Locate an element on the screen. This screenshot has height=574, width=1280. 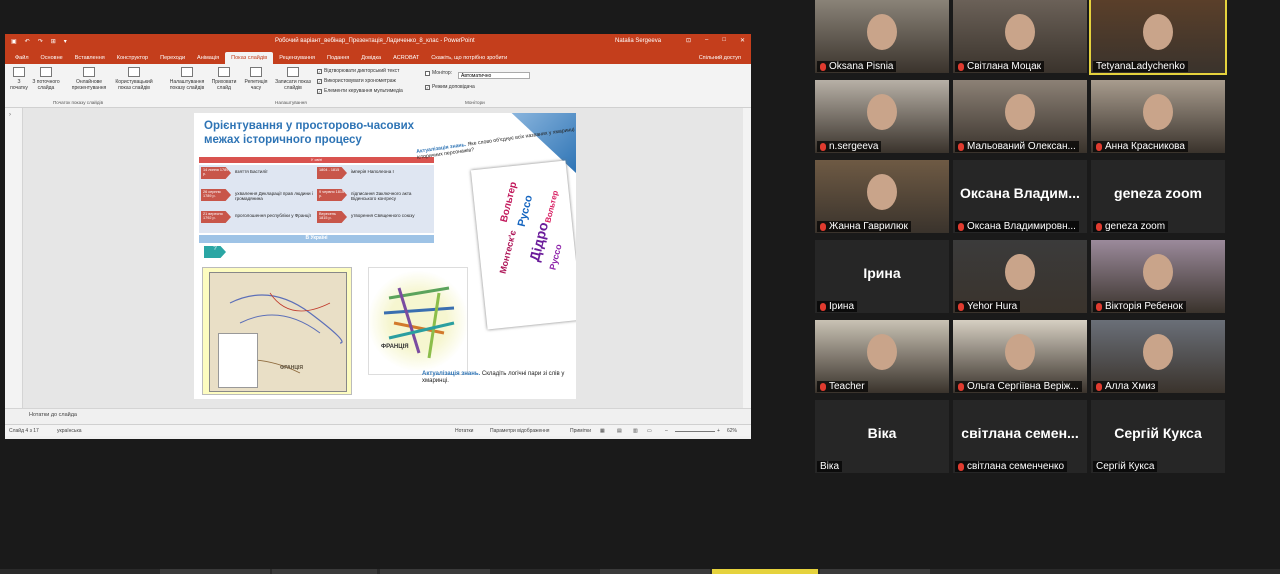
minimize-icon: – is located at coordinates (706, 40).